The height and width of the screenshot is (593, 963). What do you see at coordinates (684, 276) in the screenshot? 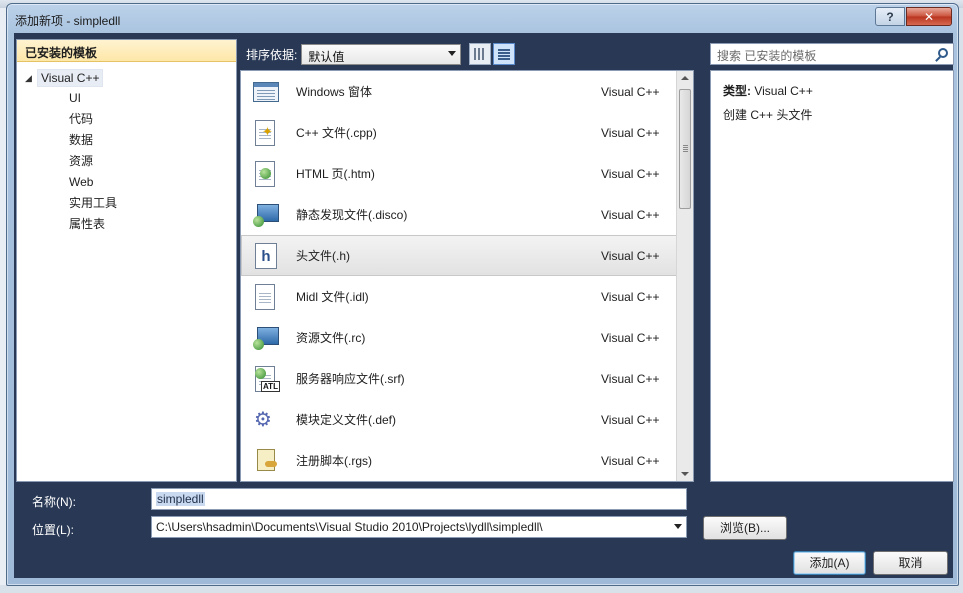
I see `template-list-scrollbar` at bounding box center [684, 276].